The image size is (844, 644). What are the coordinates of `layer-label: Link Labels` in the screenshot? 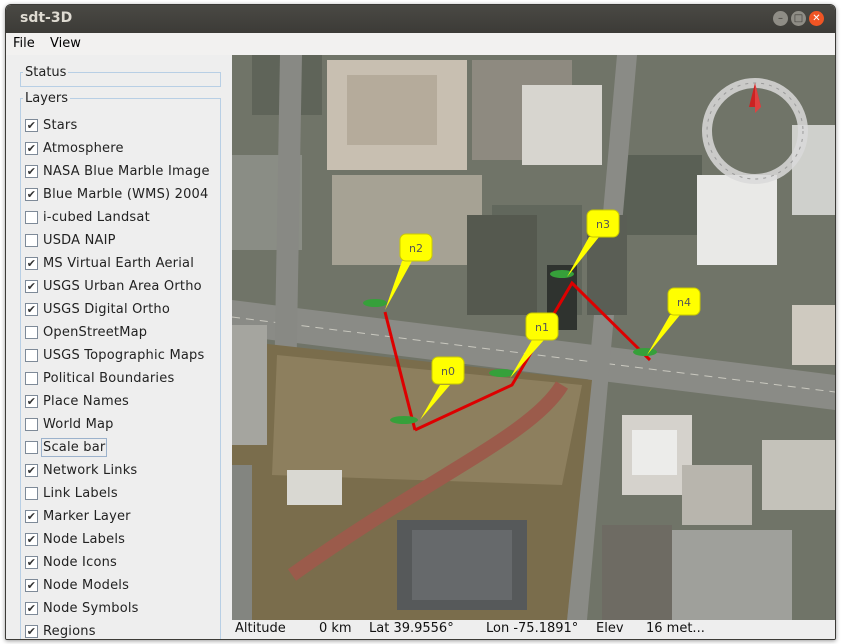 It's located at (80, 493).